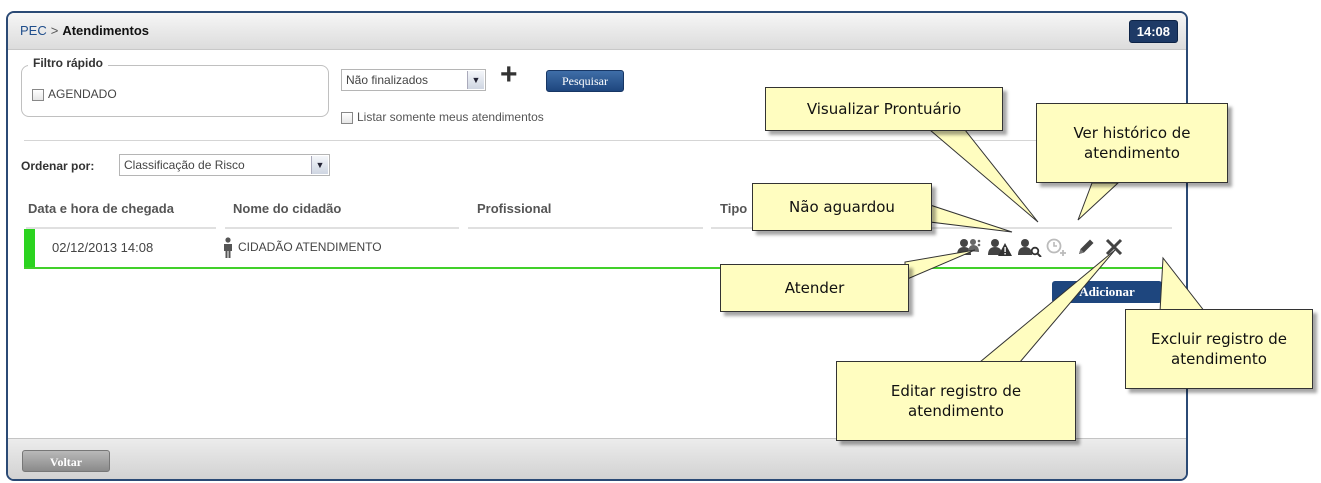 The height and width of the screenshot is (483, 1321). What do you see at coordinates (971, 218) in the screenshot?
I see `pointer-nao-aguardou` at bounding box center [971, 218].